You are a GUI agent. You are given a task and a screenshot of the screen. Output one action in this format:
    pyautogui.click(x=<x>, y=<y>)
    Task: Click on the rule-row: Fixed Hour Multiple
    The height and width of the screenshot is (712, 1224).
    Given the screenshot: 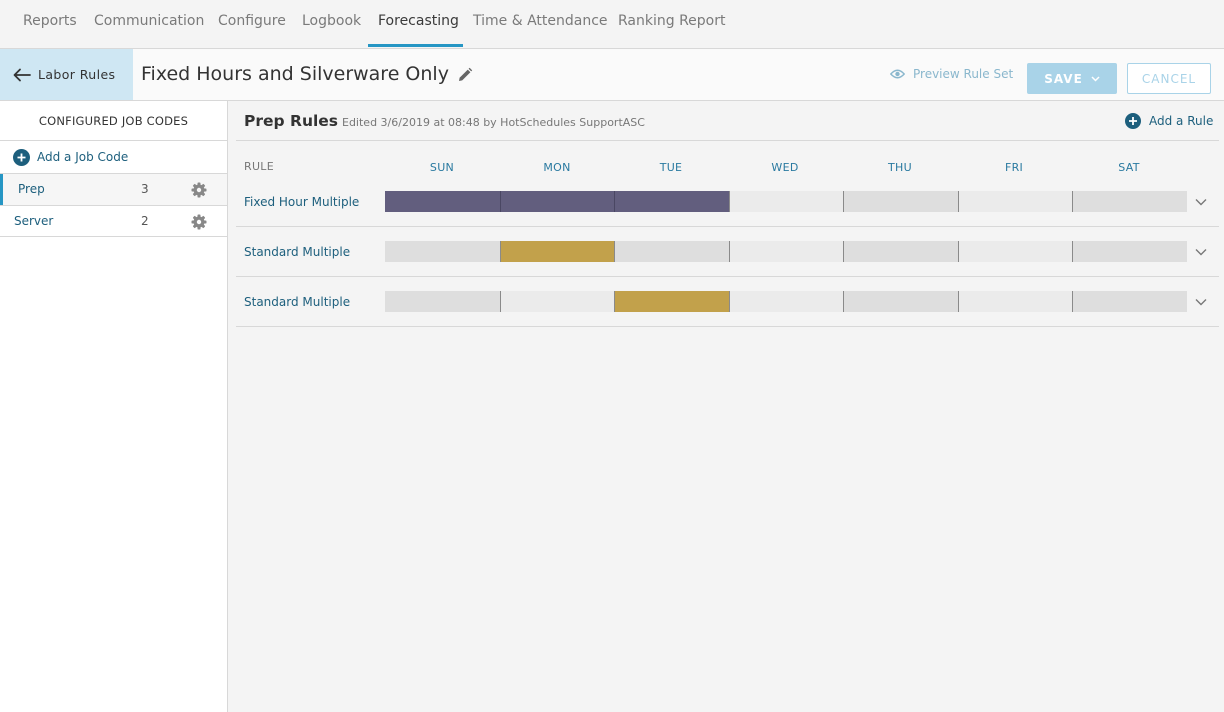 What is the action you would take?
    pyautogui.click(x=727, y=202)
    